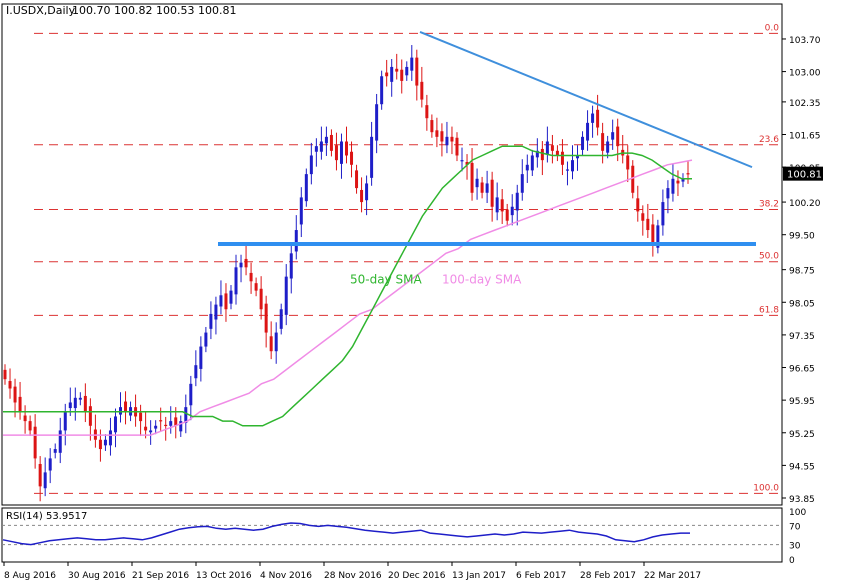 The height and width of the screenshot is (585, 850). I want to click on y-tick-label: 100.20, so click(805, 204).